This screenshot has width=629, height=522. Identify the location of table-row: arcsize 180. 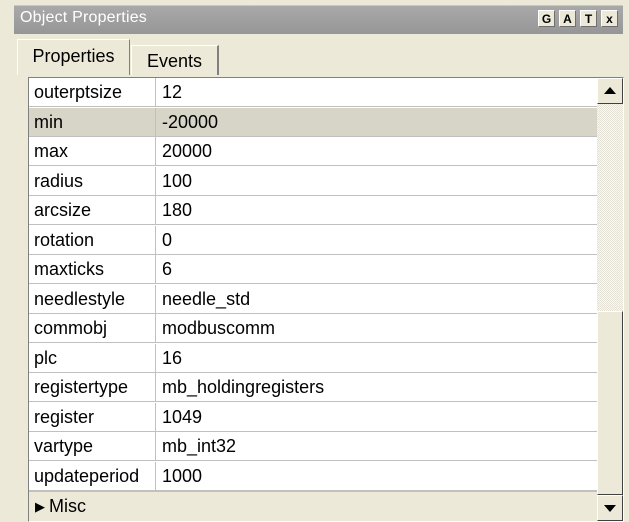
(313, 210).